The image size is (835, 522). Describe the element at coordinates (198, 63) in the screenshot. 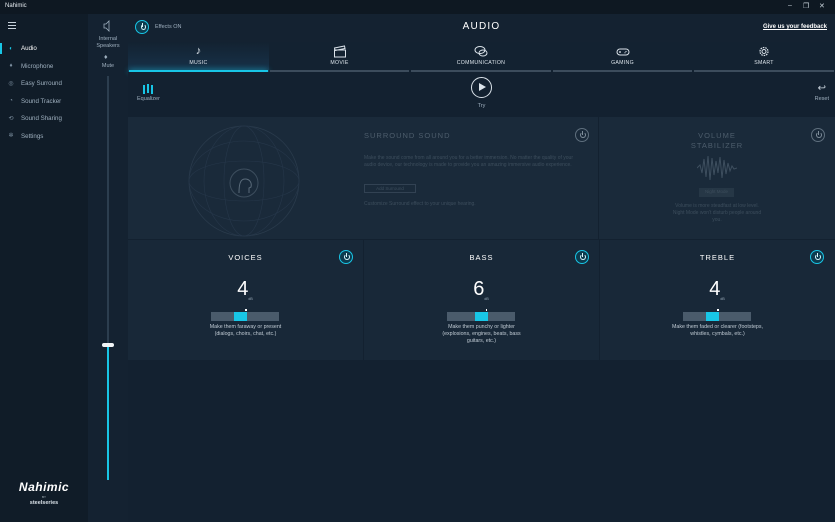

I see `tab-label: MUSIC` at that location.